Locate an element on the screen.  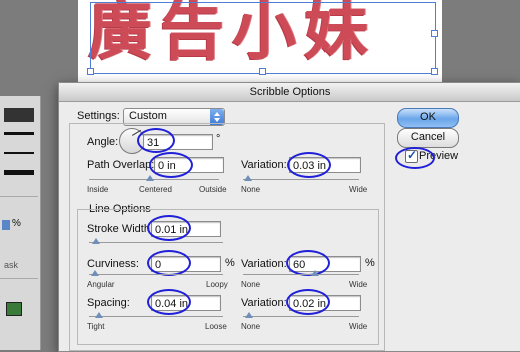
layer-thumbnail is located at coordinates (14, 309).